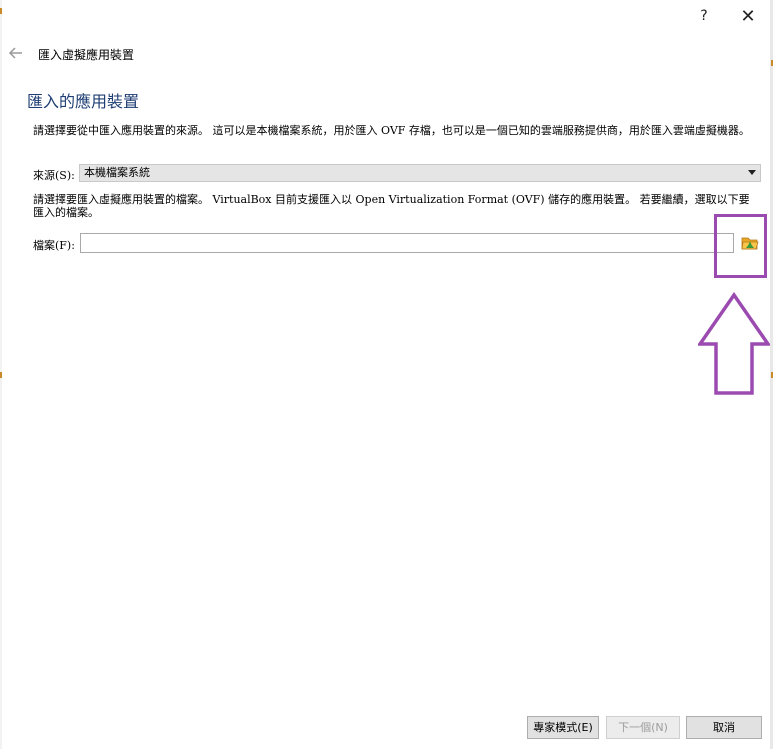 This screenshot has width=773, height=749. Describe the element at coordinates (643, 727) in the screenshot. I see `next-button: 下一個(N)` at that location.